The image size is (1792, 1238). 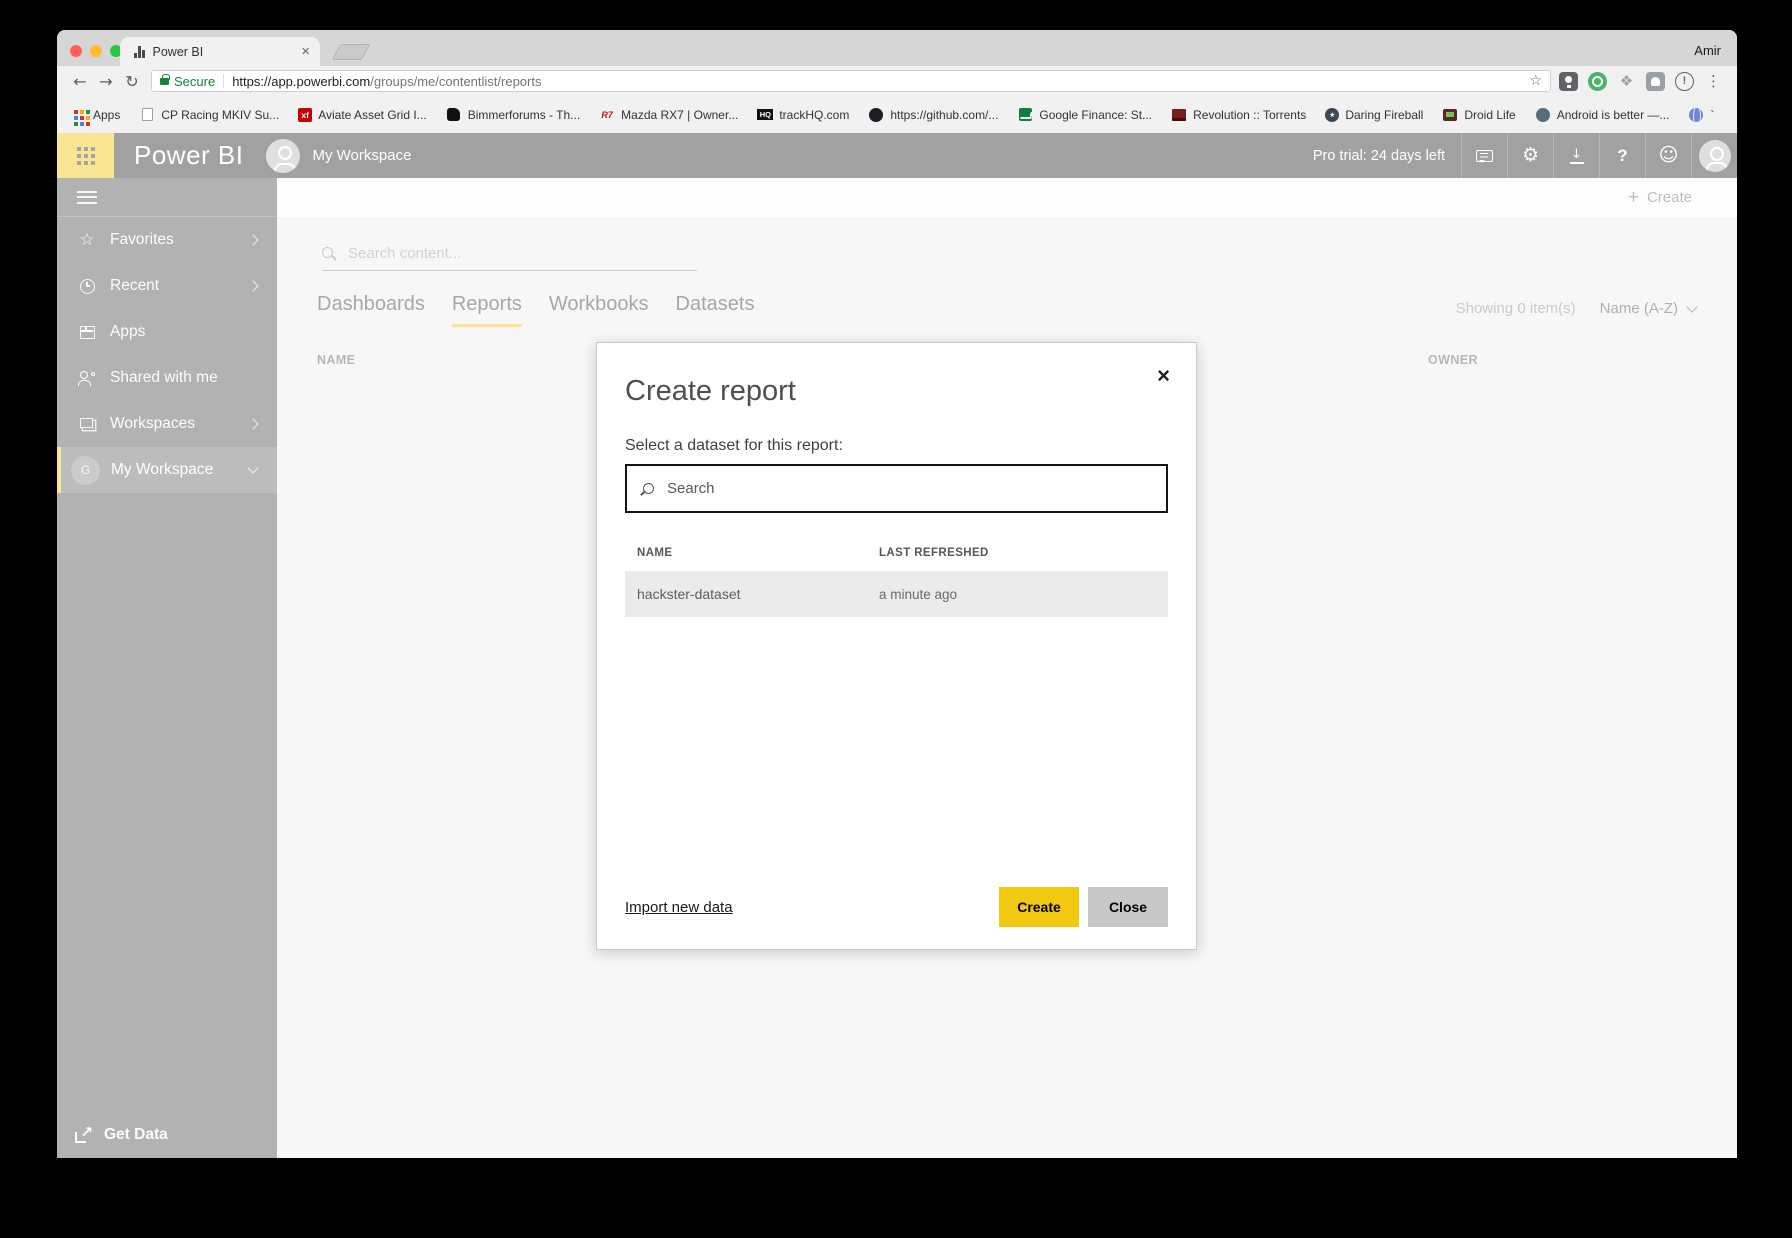 What do you see at coordinates (803, 115) in the screenshot?
I see `bookmark-item: HQ trackHQ.com` at bounding box center [803, 115].